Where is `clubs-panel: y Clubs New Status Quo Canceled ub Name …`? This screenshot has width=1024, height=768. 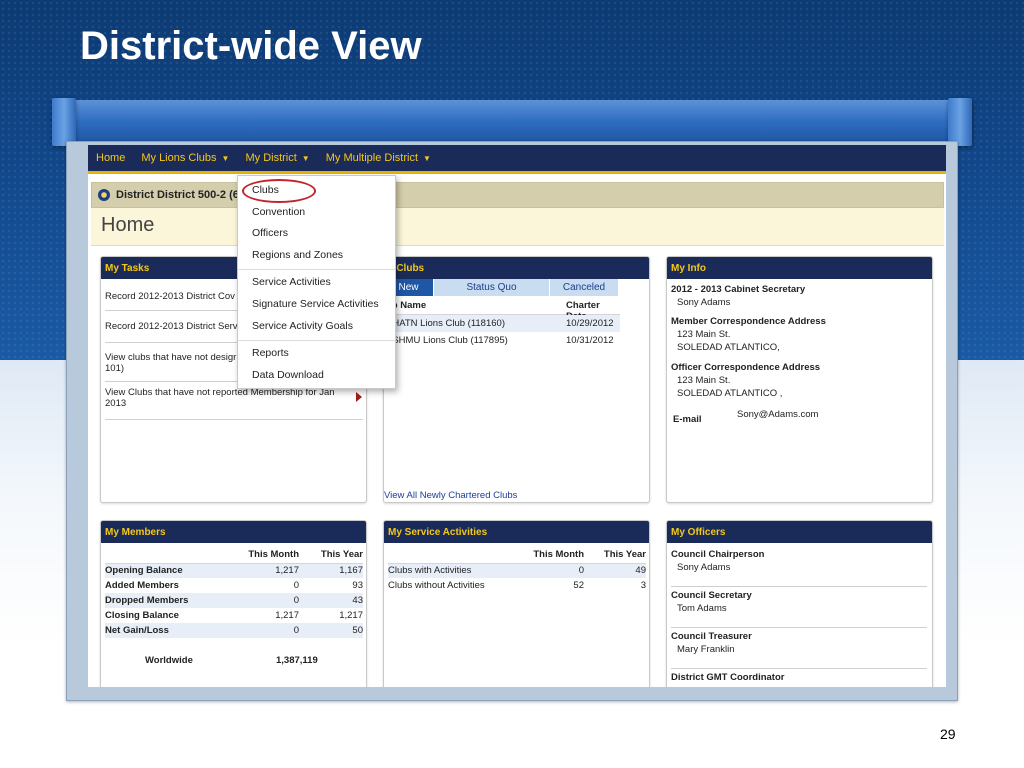
clubs-panel: y Clubs New Status Quo Canceled ub Name … is located at coordinates (516, 379).